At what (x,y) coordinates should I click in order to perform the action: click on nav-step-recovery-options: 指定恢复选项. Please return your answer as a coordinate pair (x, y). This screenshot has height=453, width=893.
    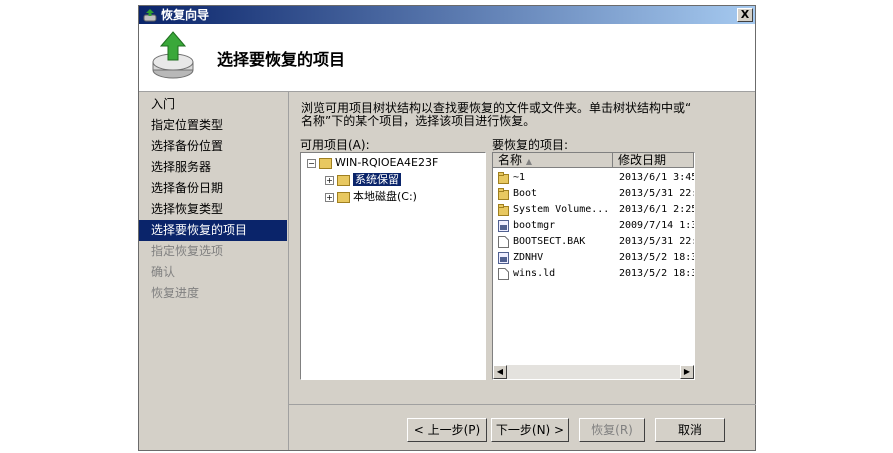
    Looking at the image, I should click on (187, 251).